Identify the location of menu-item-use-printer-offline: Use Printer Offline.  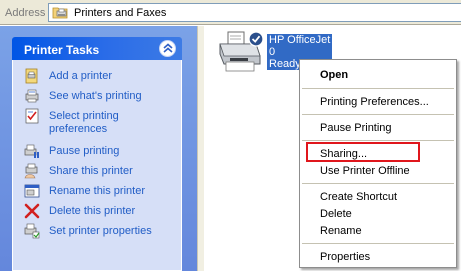
(378, 170).